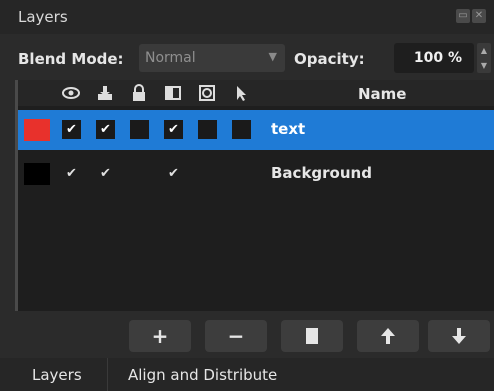  Describe the element at coordinates (247, 17) in the screenshot. I see `panel-titlebar: Layers ▭ ✕` at that location.